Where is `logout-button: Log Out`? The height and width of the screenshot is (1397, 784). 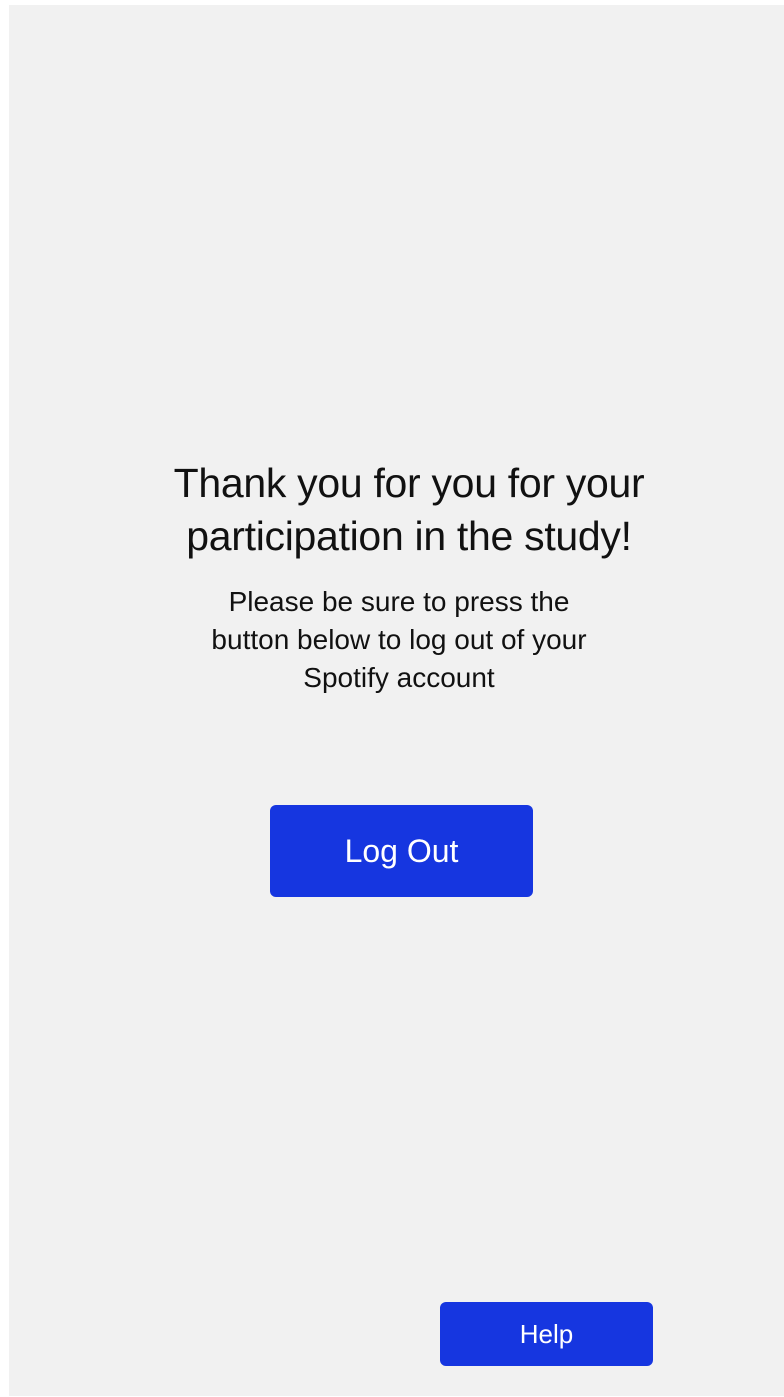 logout-button: Log Out is located at coordinates (401, 851).